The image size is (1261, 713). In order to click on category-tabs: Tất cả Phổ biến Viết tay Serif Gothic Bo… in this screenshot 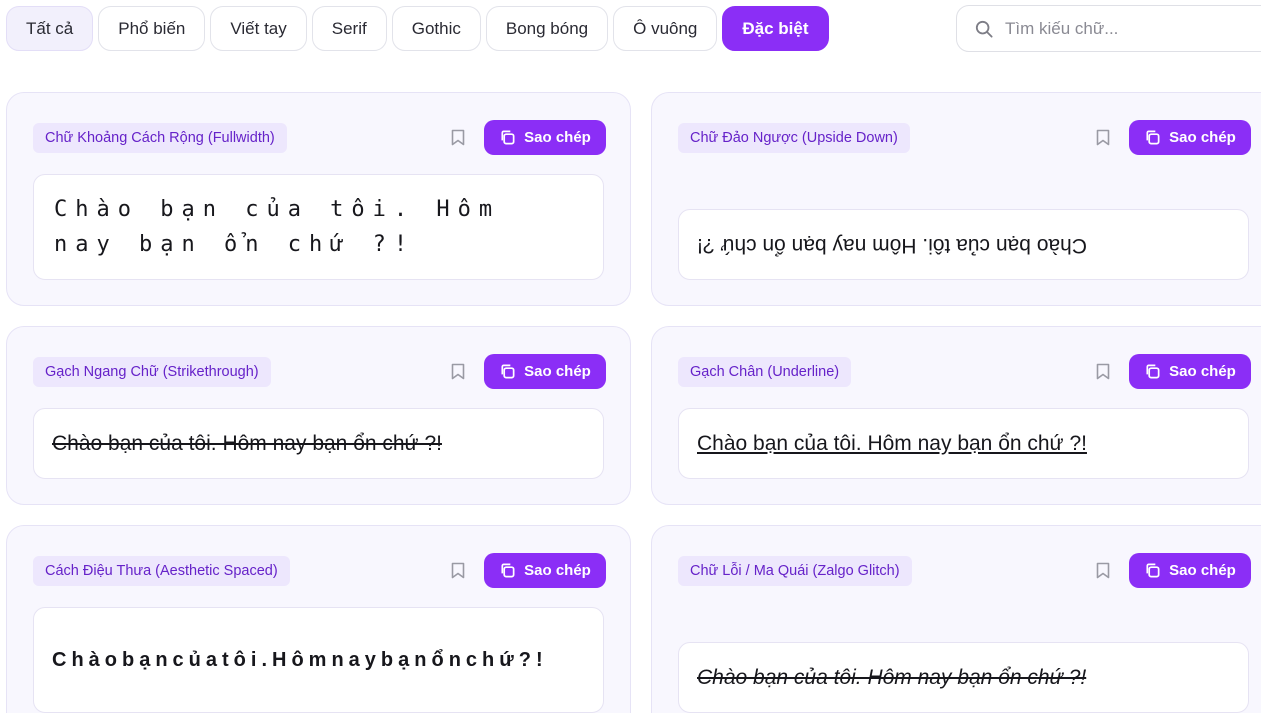, I will do `click(417, 28)`.